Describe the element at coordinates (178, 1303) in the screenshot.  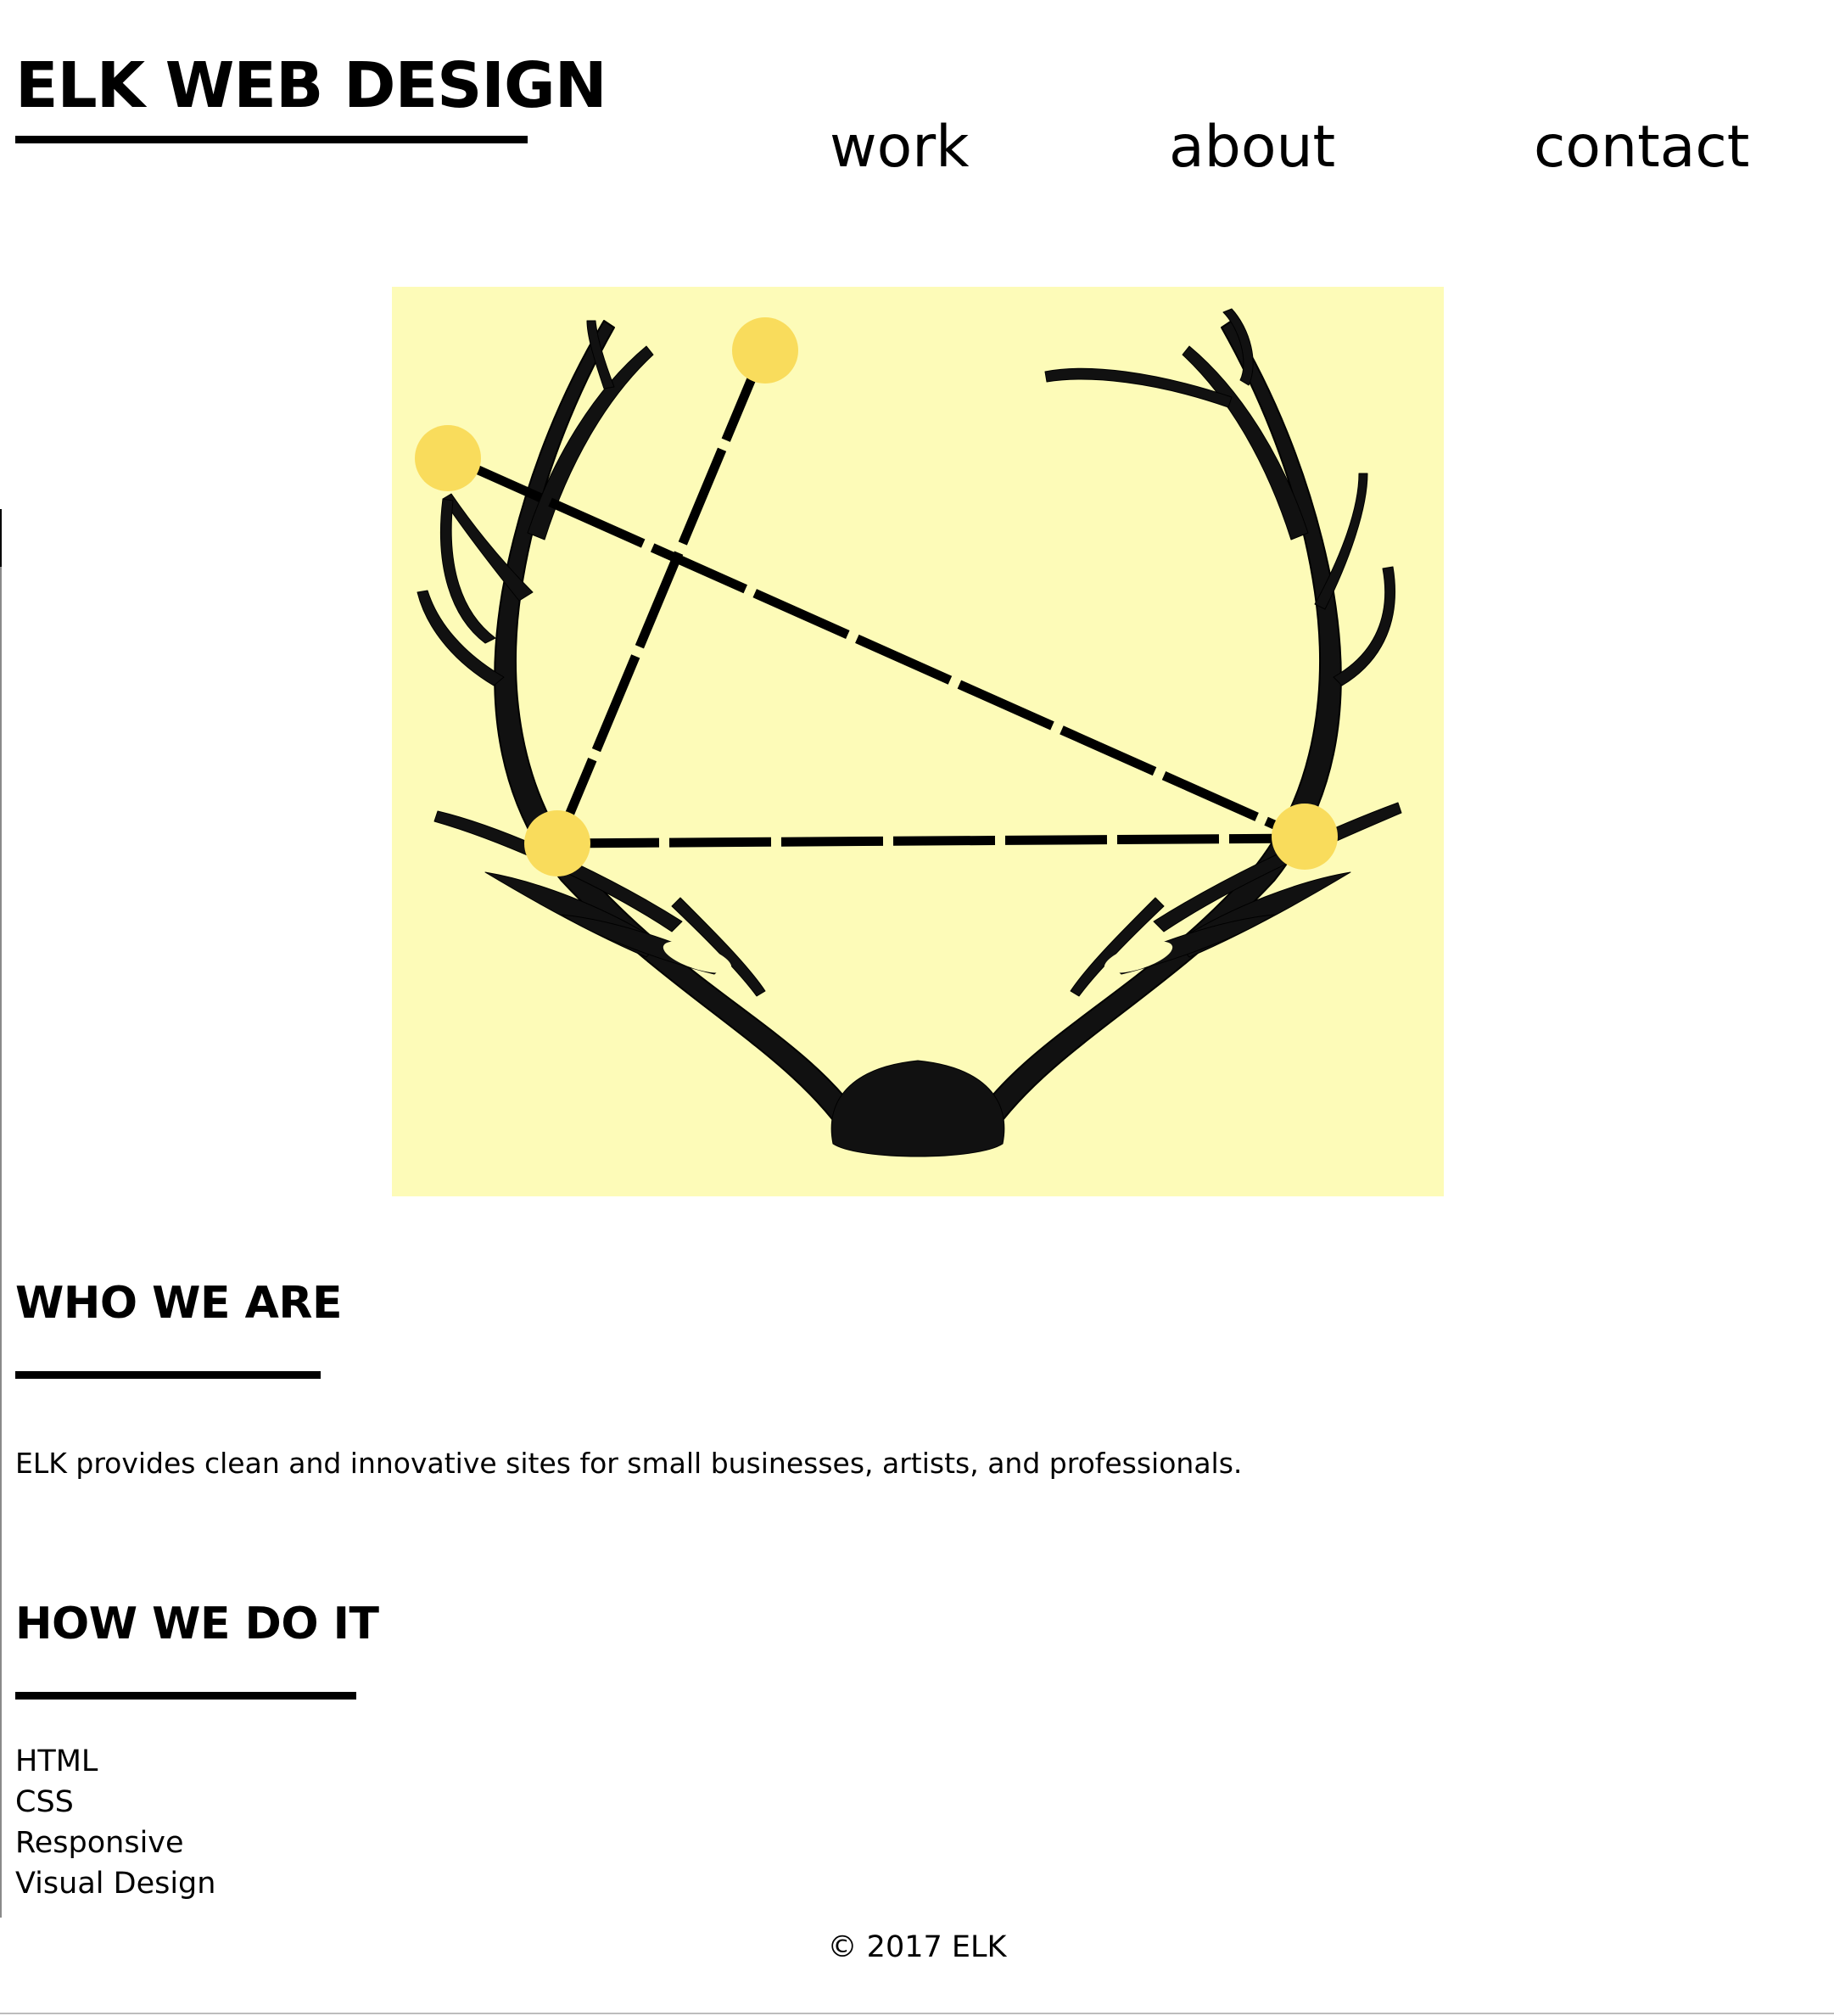
I see `who-we-are-title: WHO WE ARE` at that location.